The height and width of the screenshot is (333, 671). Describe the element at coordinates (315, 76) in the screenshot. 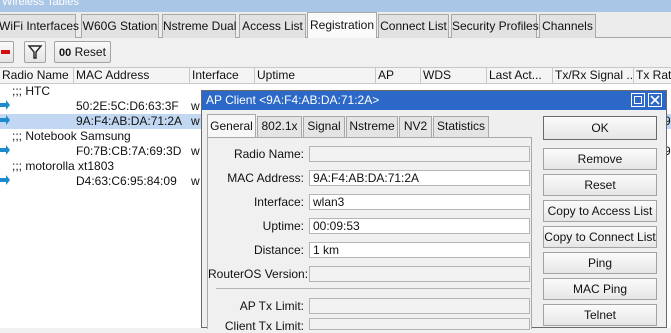

I see `col-uptime: Uptime` at that location.